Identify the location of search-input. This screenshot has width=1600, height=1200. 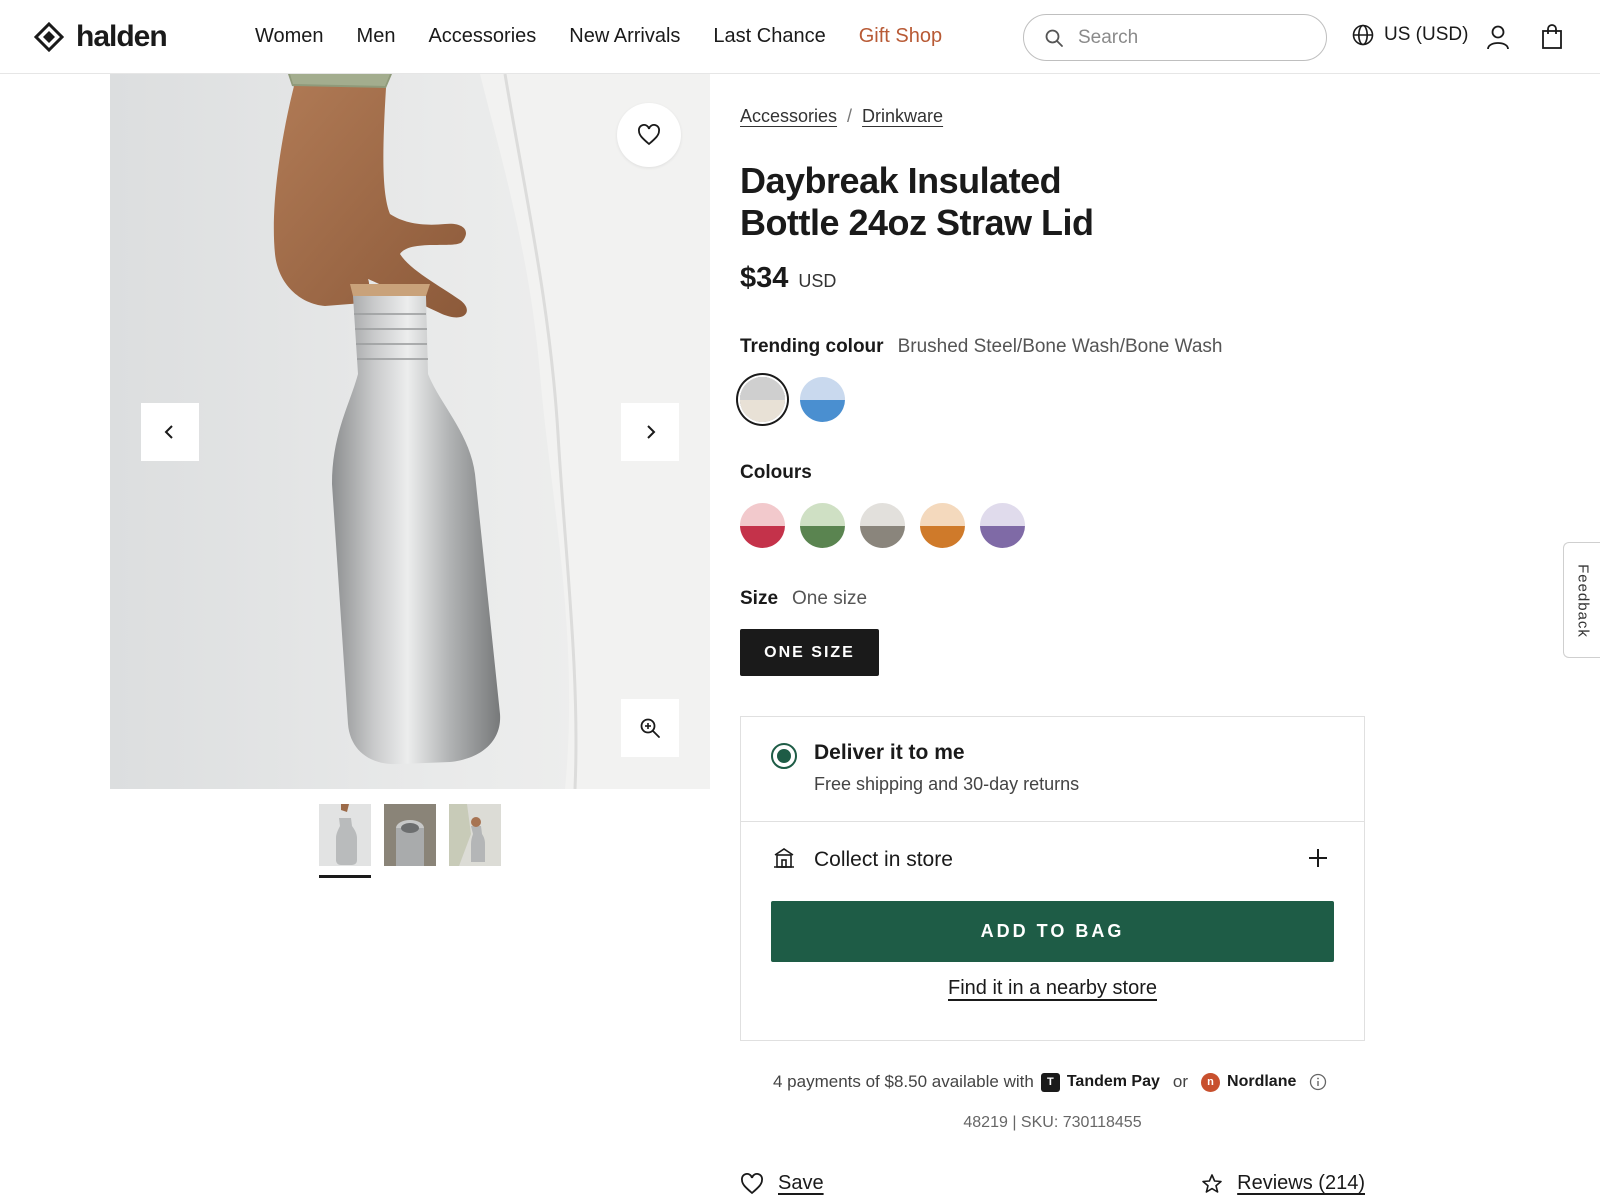
(1188, 37).